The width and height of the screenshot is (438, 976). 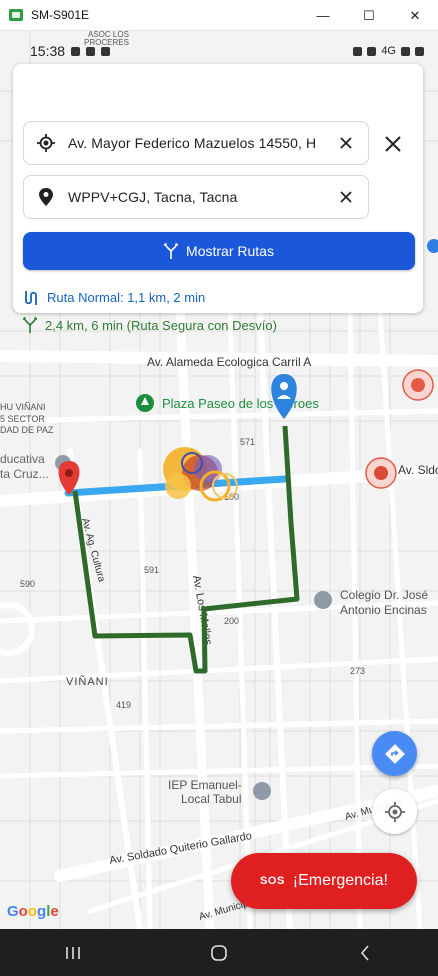 I want to click on origin-input: Av. Mayor Federico Mazuelos 14550, H, so click(x=196, y=143).